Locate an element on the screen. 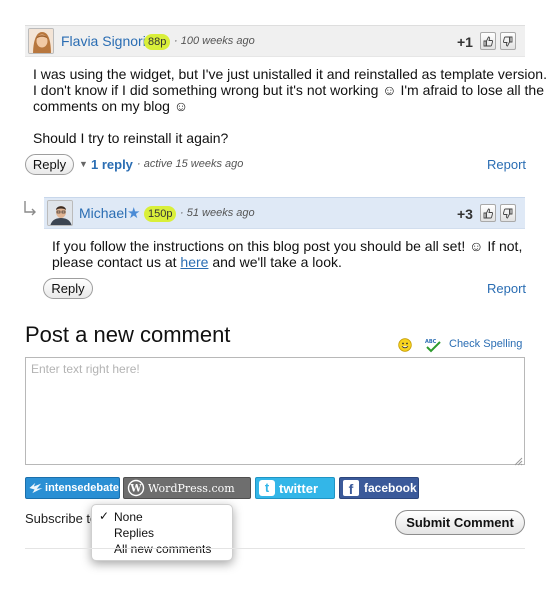 The image size is (550, 590). twitter-label: twitter is located at coordinates (298, 488).